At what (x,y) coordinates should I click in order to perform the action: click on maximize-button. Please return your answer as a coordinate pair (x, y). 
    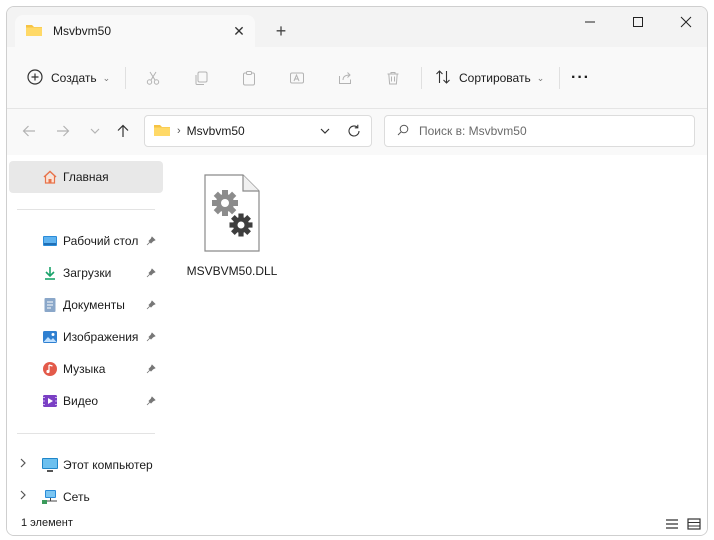
    Looking at the image, I should click on (638, 22).